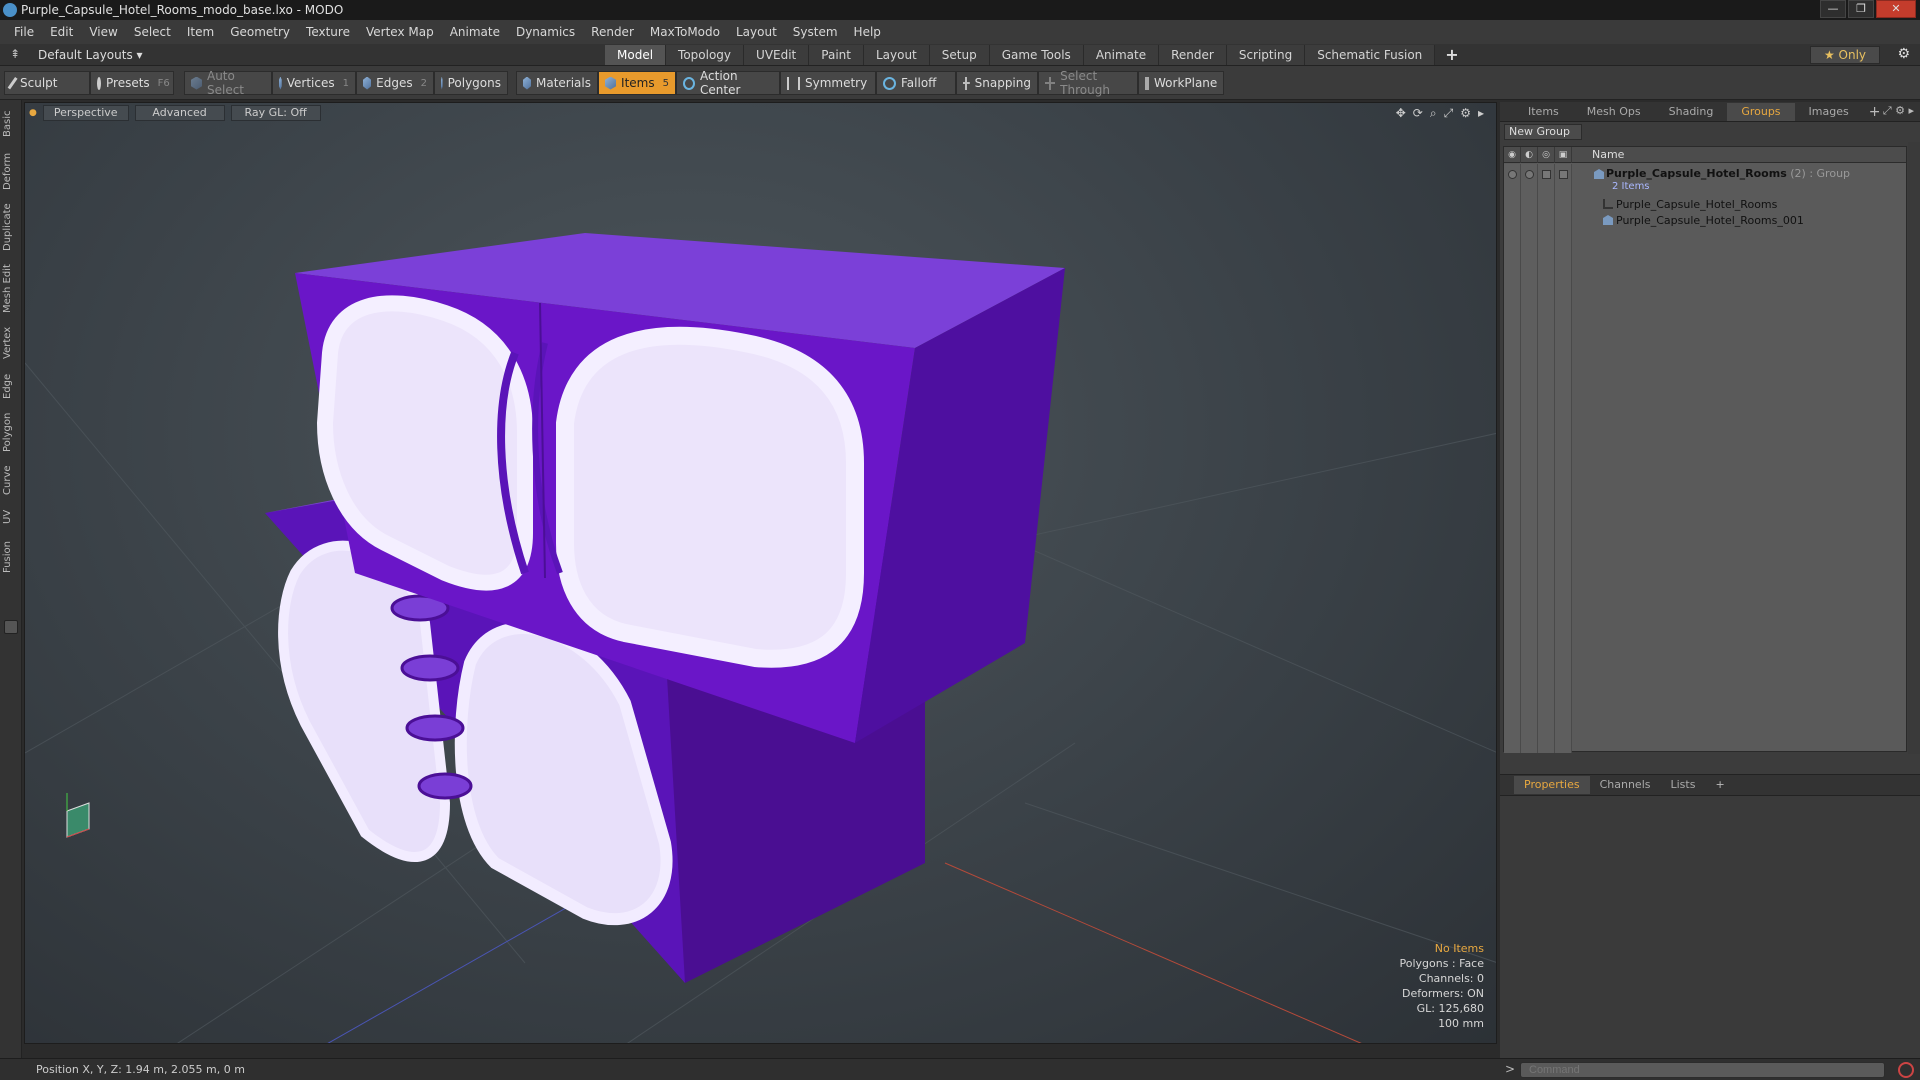  Describe the element at coordinates (395, 83) in the screenshot. I see `edges-button: Edges 2` at that location.